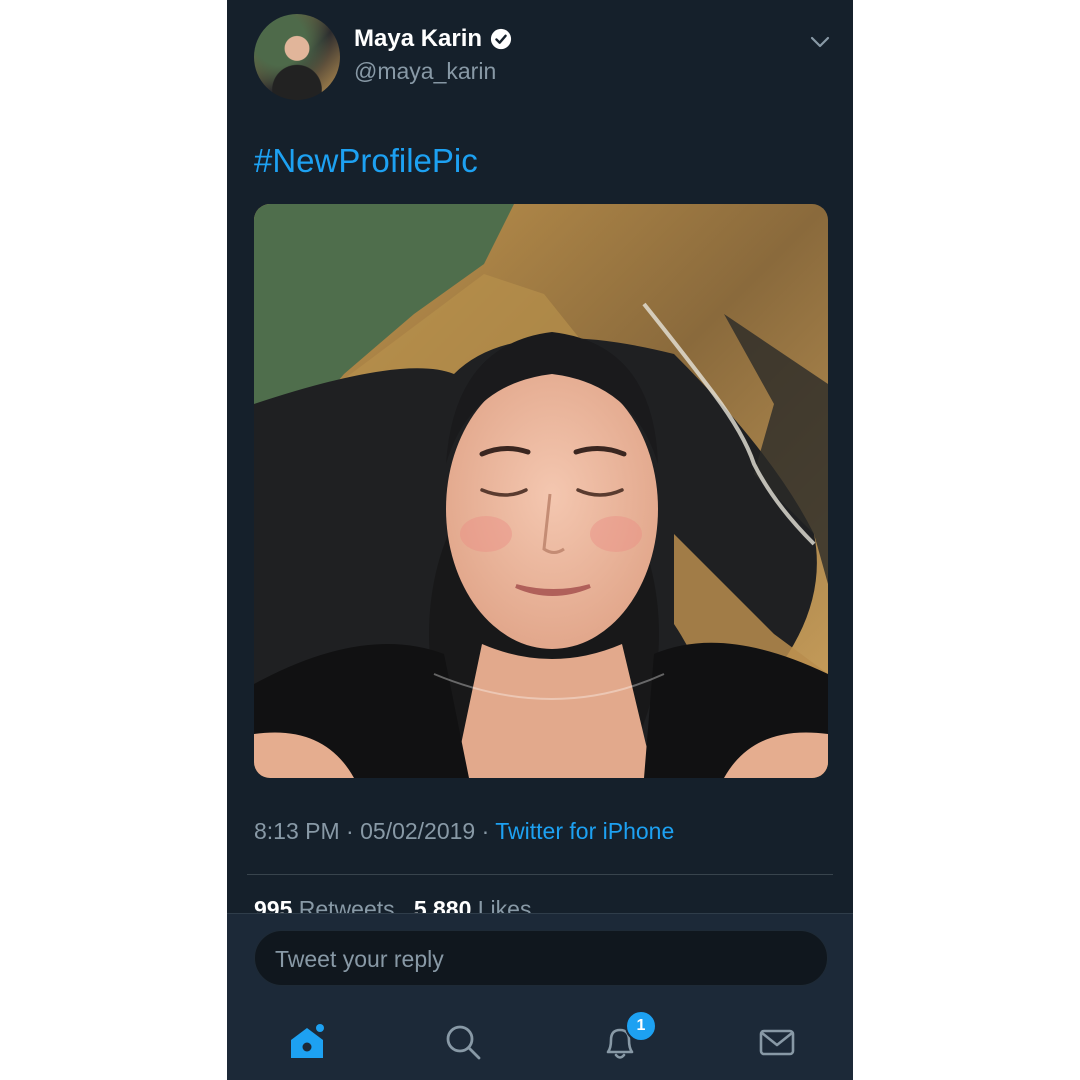 Image resolution: width=1080 pixels, height=1080 pixels. What do you see at coordinates (540, 874) in the screenshot?
I see `divider` at bounding box center [540, 874].